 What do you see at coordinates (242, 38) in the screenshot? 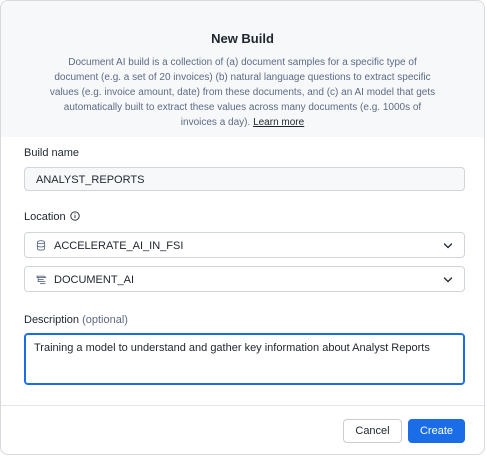
I see `dialog-title: New Build` at bounding box center [242, 38].